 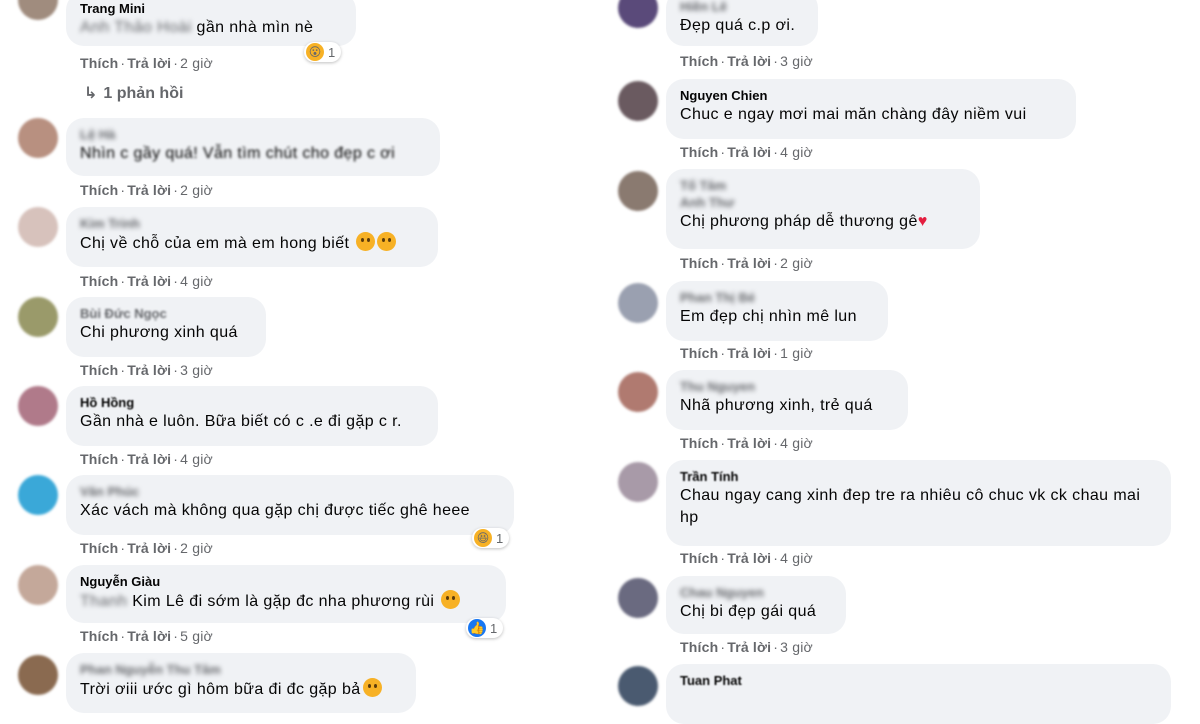 I want to click on comment-author: Trần Tính, so click(x=918, y=476).